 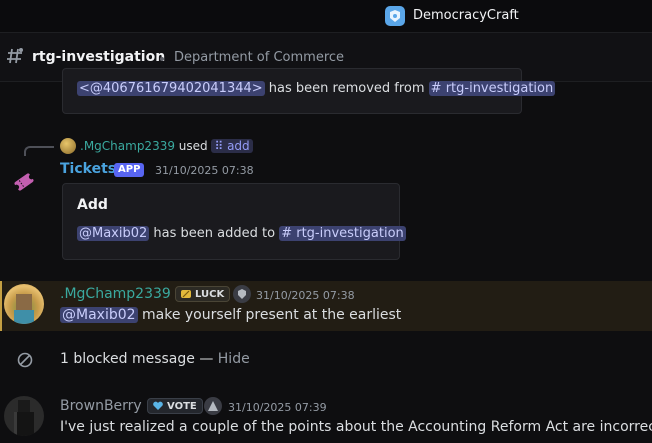 I want to click on removed-text: has been removed from, so click(x=346, y=88).